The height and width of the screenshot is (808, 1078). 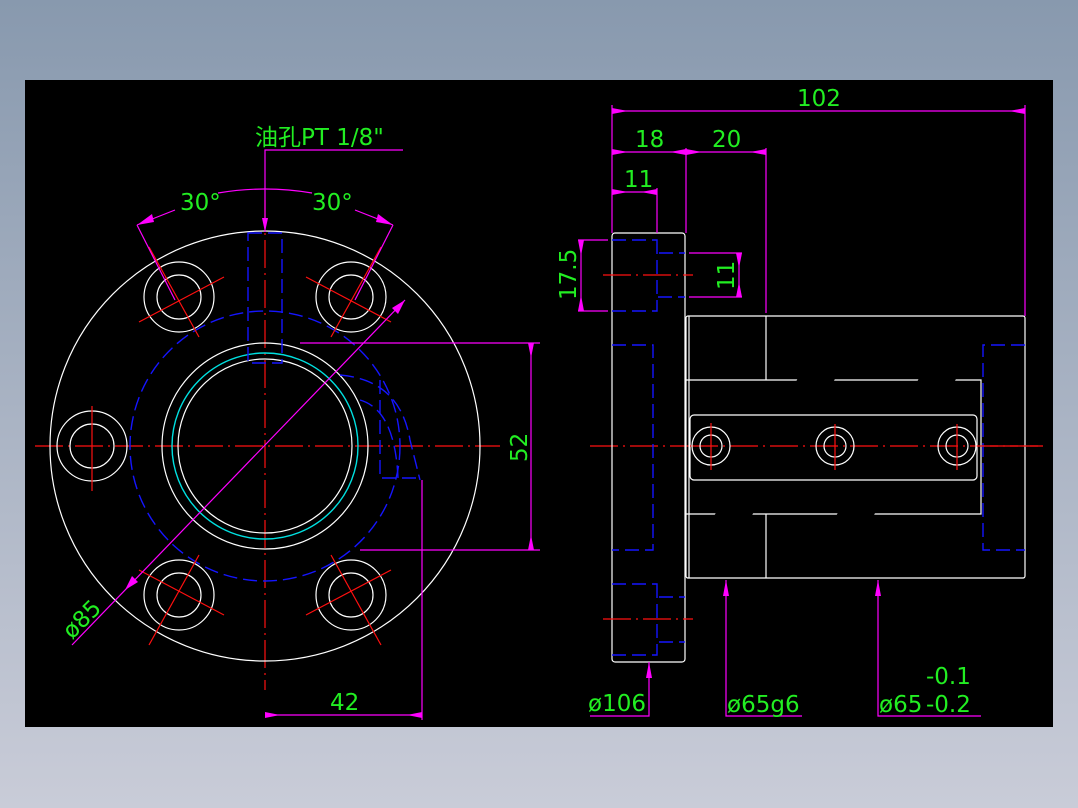 I want to click on oil-hole-note: 油孔PT 1/8", so click(x=319, y=138).